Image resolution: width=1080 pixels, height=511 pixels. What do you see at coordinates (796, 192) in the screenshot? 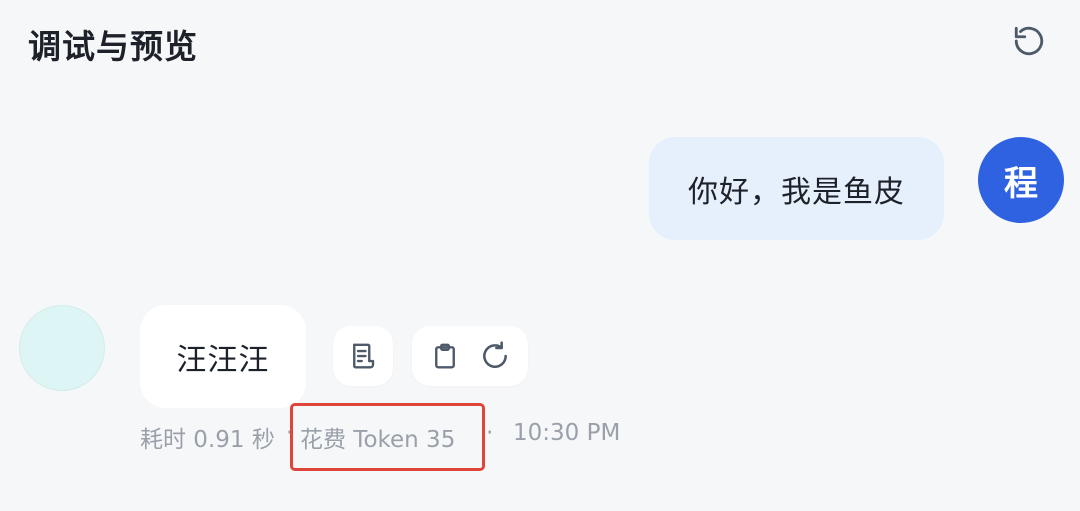
I see `user-message-text: 你好，我是鱼皮` at bounding box center [796, 192].